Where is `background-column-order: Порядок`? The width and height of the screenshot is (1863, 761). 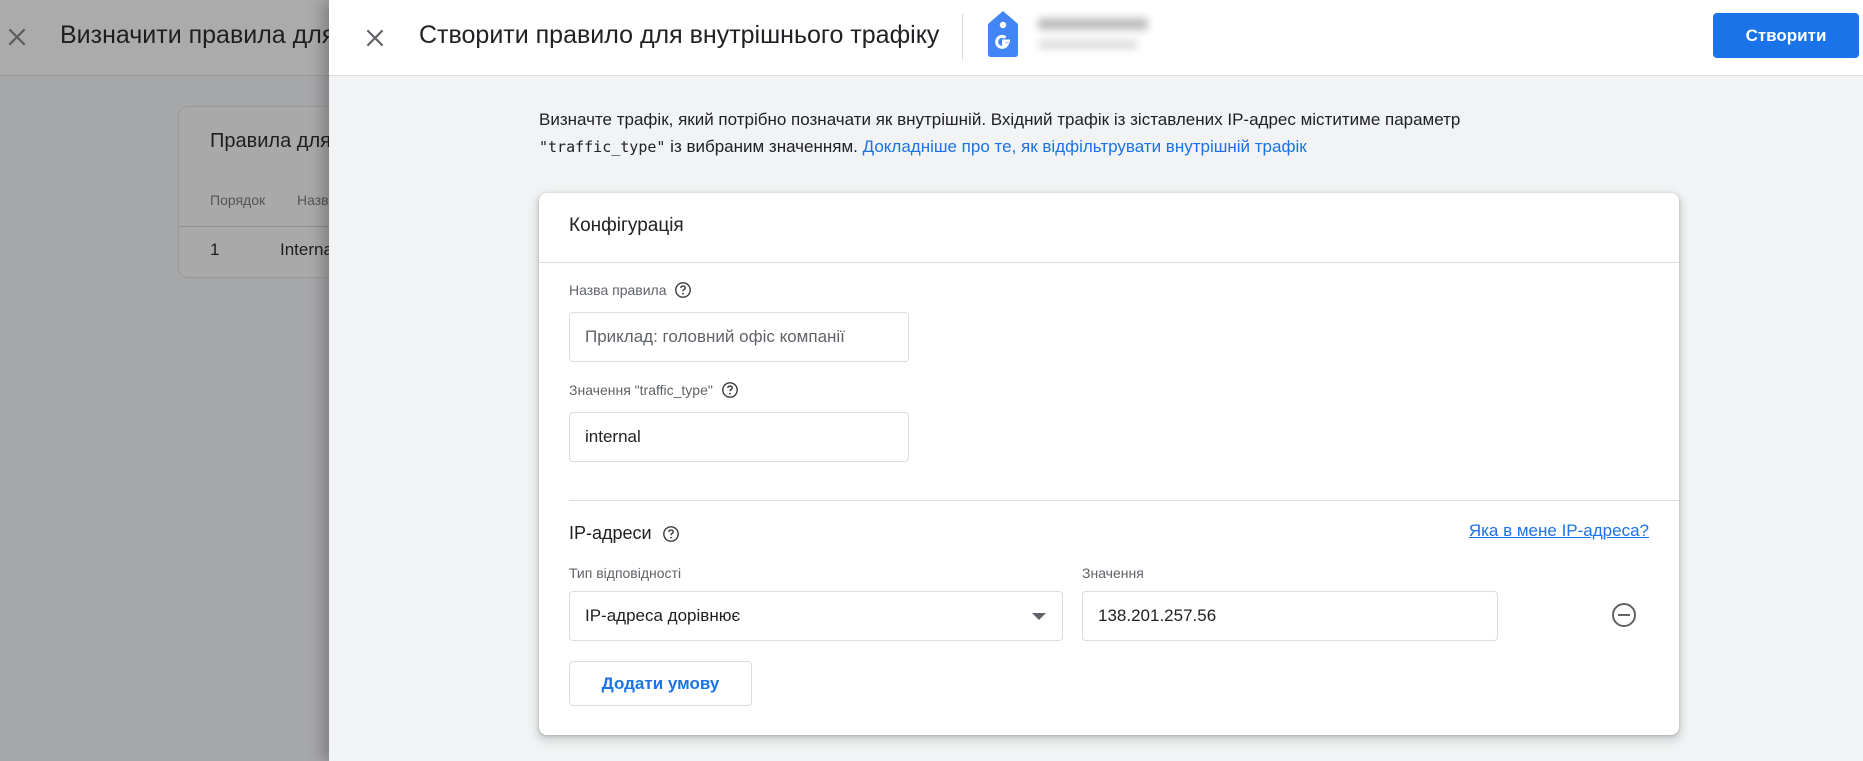
background-column-order: Порядок is located at coordinates (238, 200).